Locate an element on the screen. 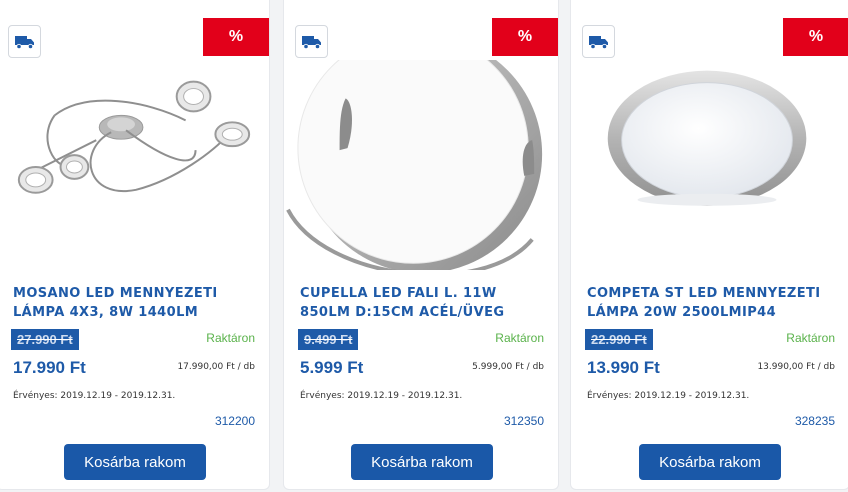 The width and height of the screenshot is (848, 492). product-sku: 328235 is located at coordinates (814, 421).